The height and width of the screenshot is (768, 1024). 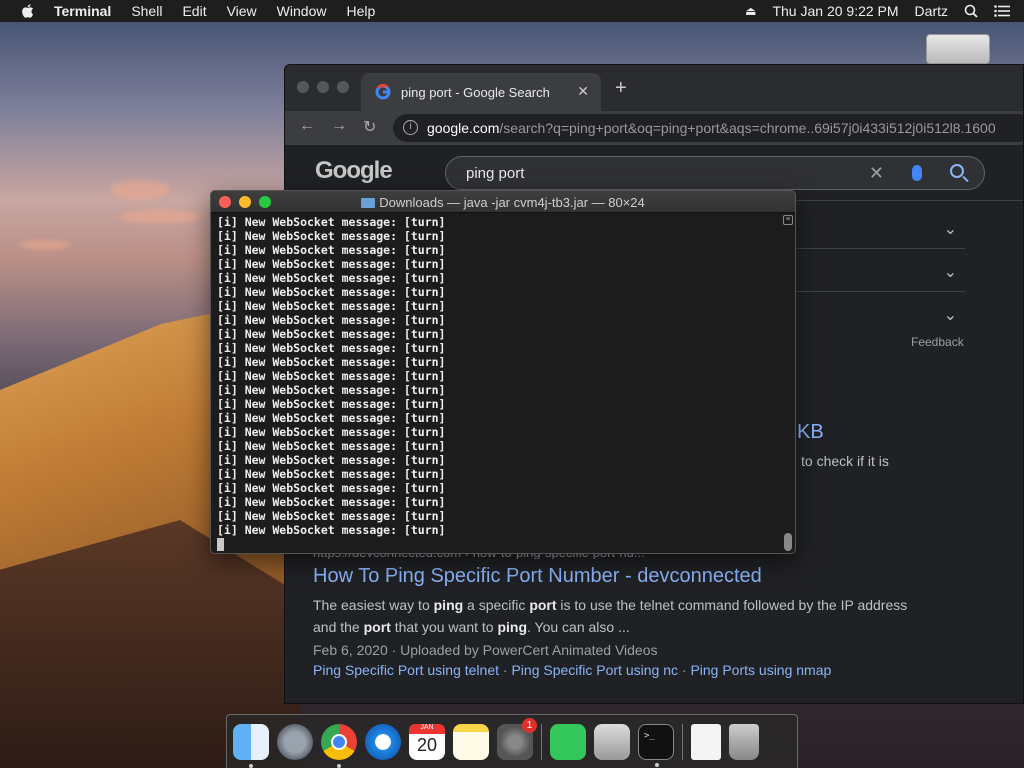 What do you see at coordinates (917, 173) in the screenshot?
I see `voice-search-icon` at bounding box center [917, 173].